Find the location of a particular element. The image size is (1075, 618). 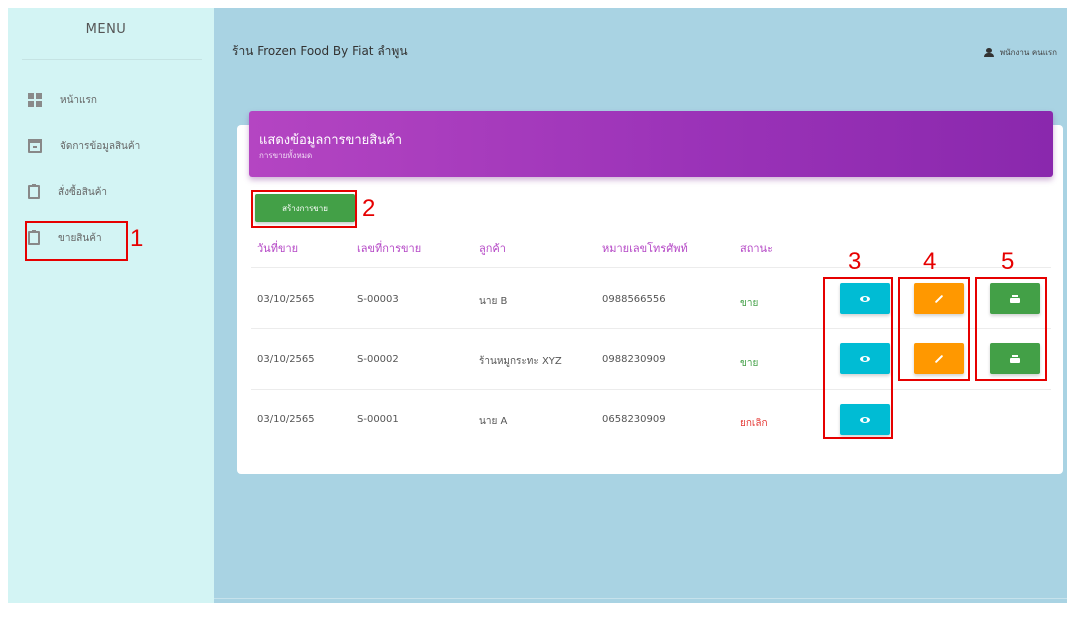

cell-customer: นาย B is located at coordinates (493, 301).